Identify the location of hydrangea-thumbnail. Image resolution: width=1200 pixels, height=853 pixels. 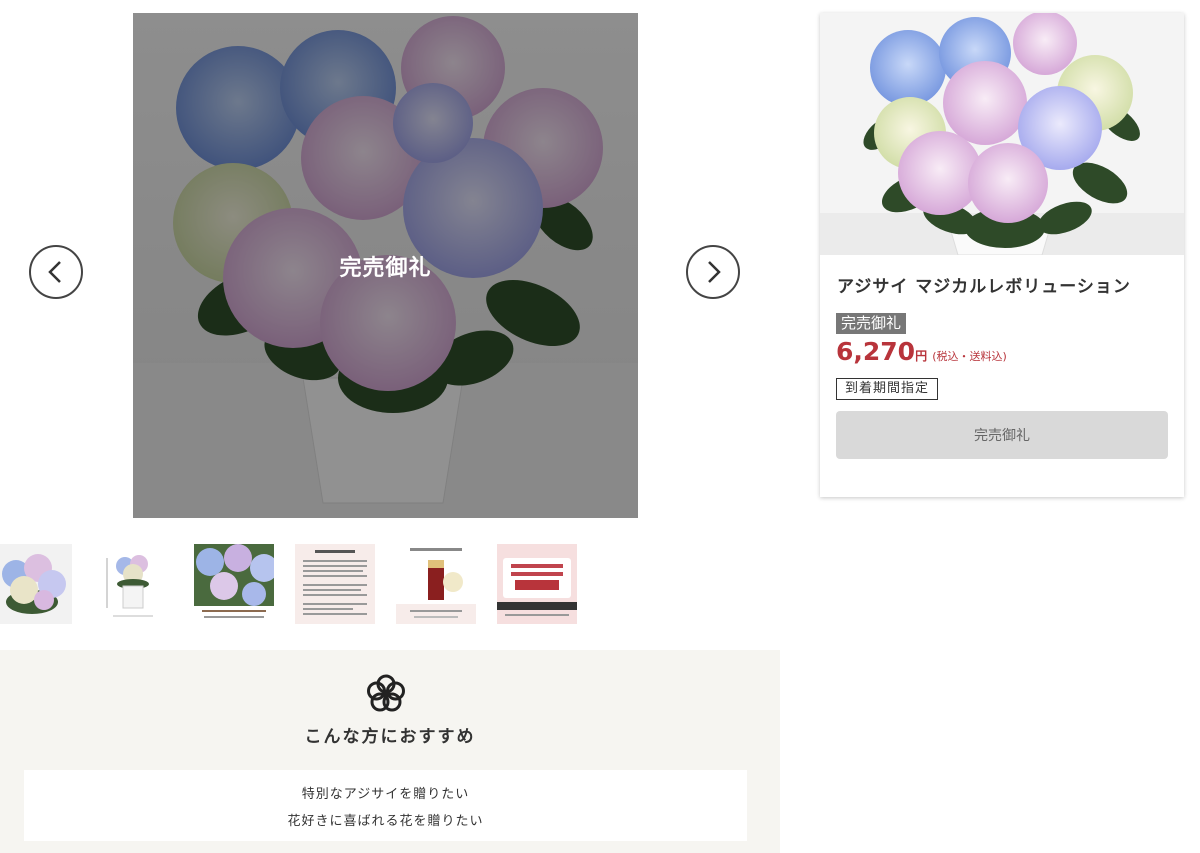
(36, 584).